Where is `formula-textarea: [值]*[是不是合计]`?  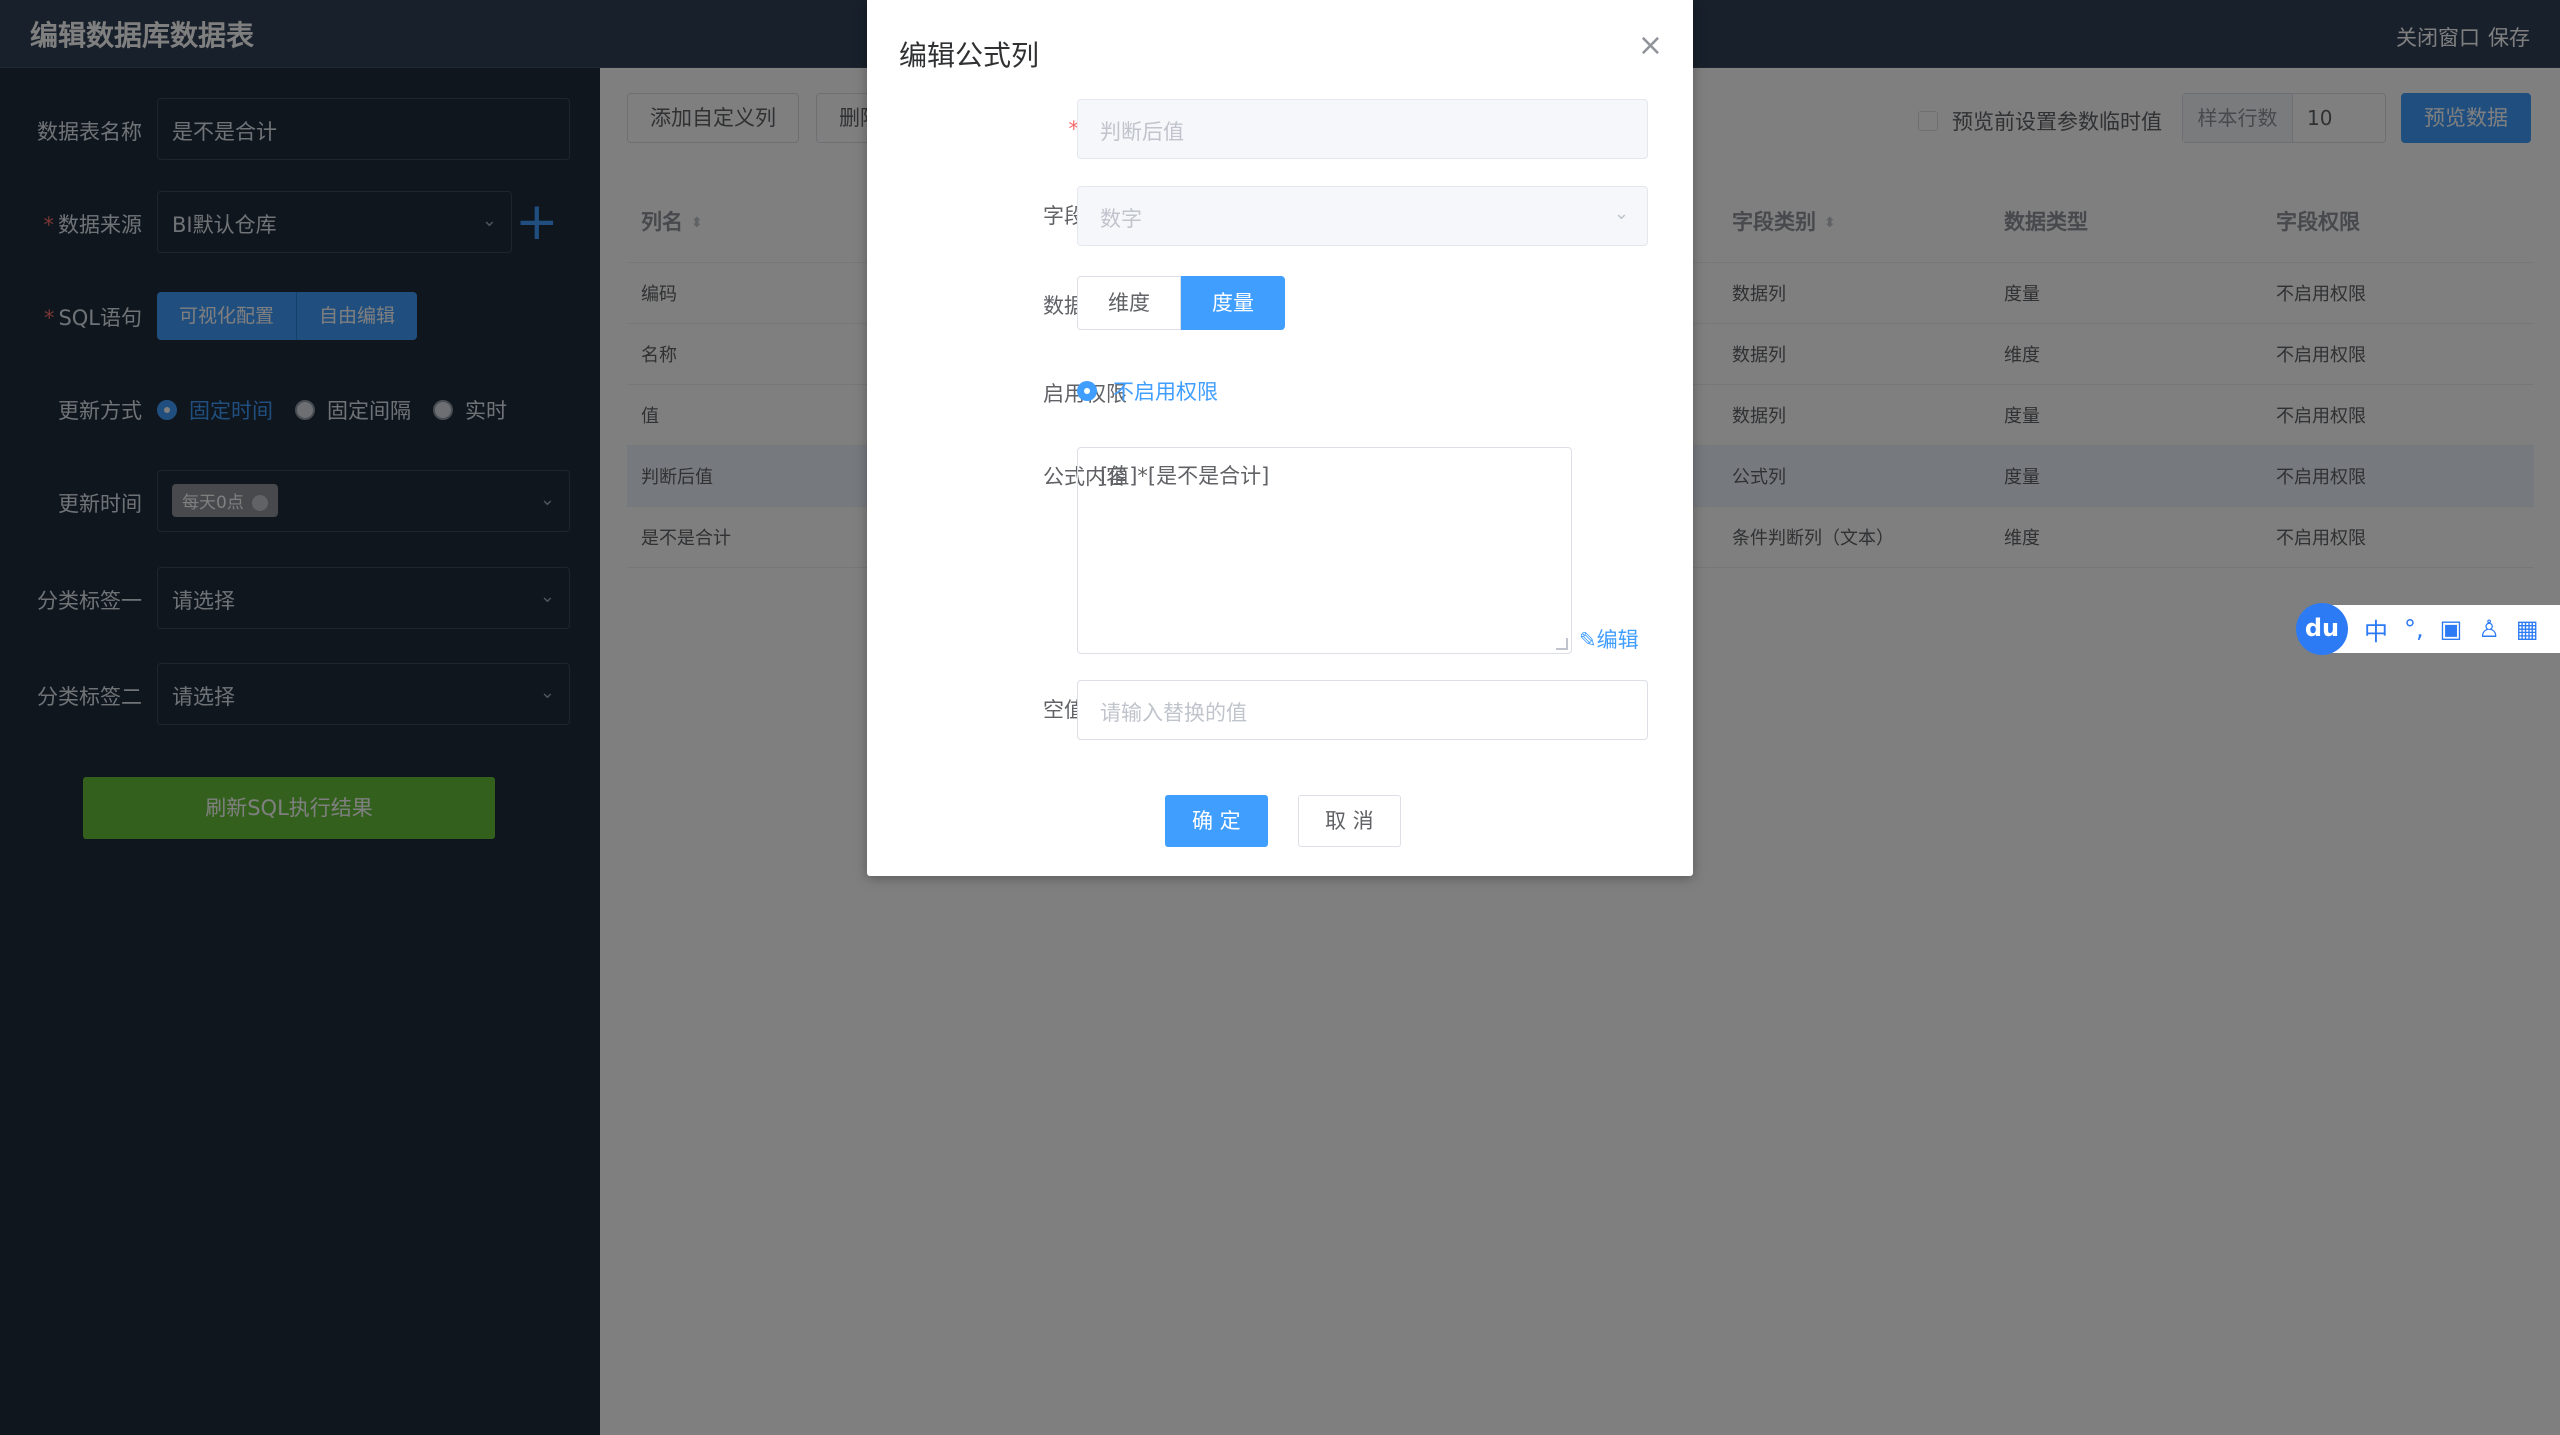
formula-textarea: [值]*[是不是合计] is located at coordinates (1324, 550).